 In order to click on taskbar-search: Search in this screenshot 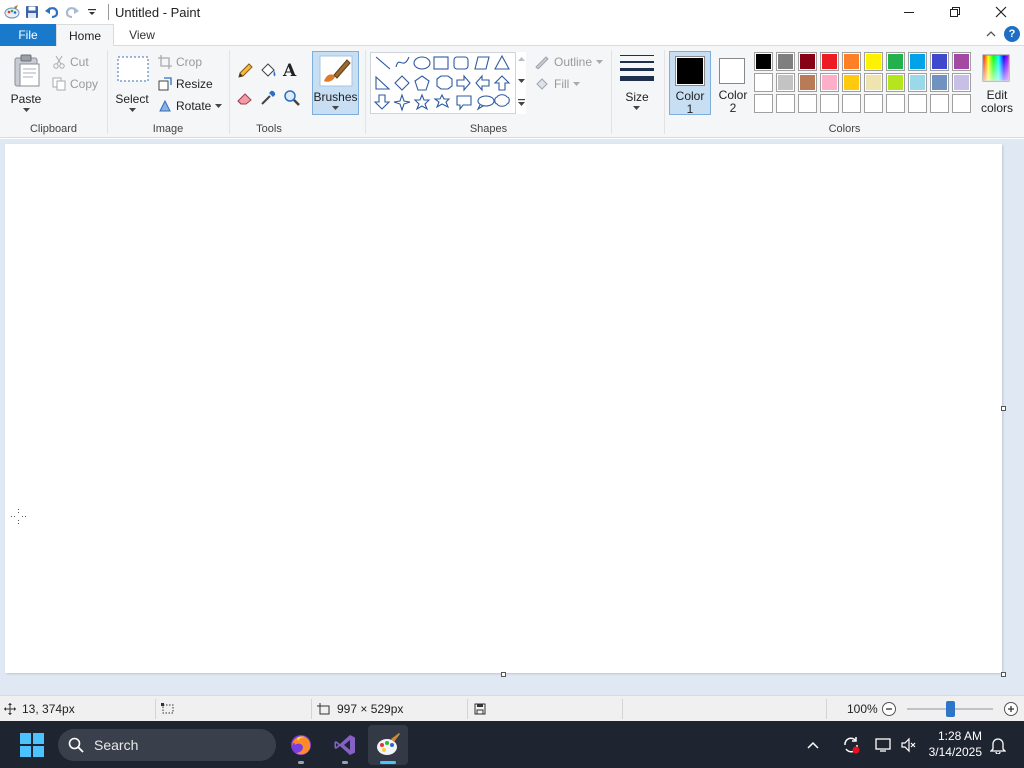, I will do `click(167, 745)`.